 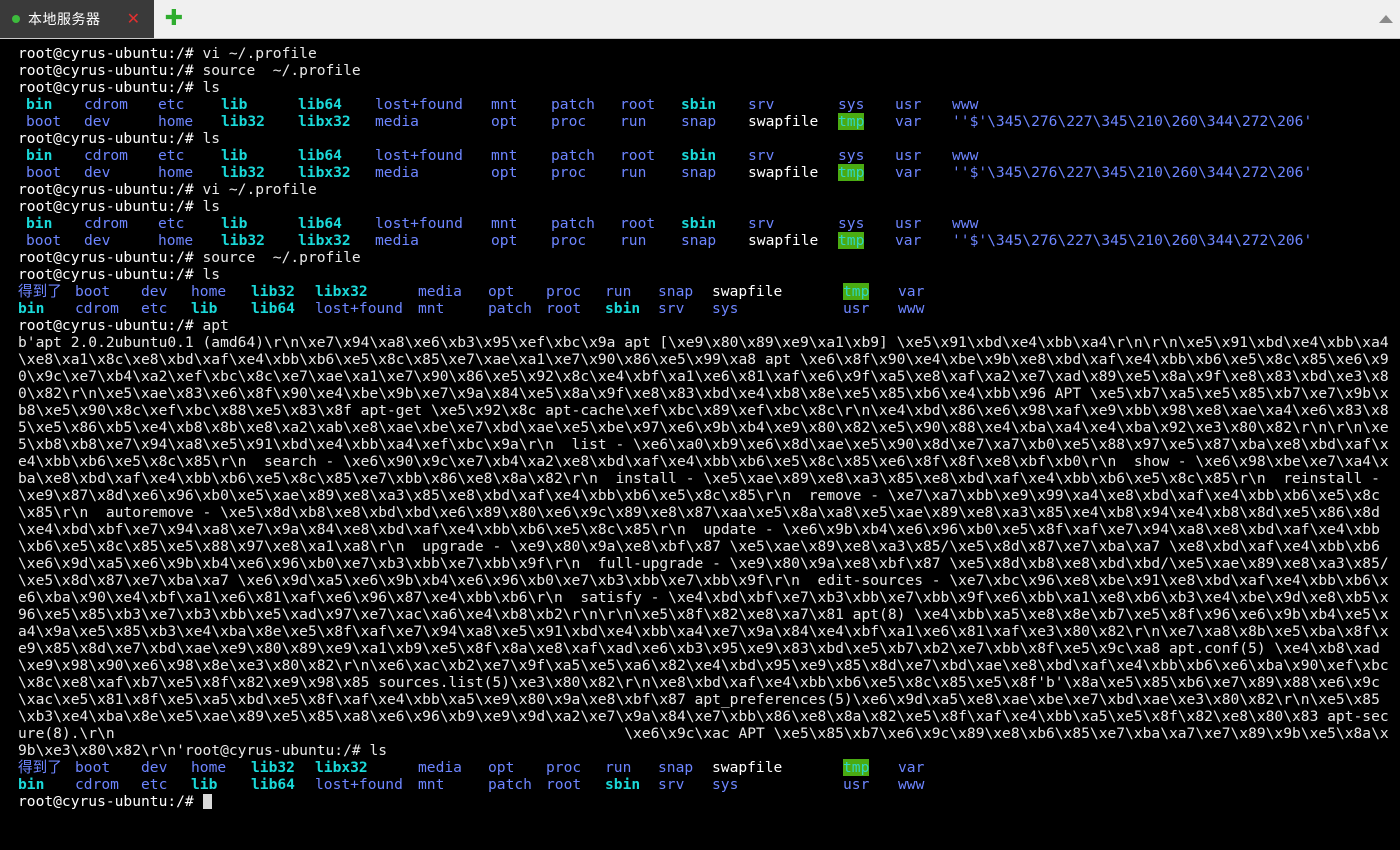 What do you see at coordinates (127, 19) in the screenshot?
I see `close-icon: ✕` at bounding box center [127, 19].